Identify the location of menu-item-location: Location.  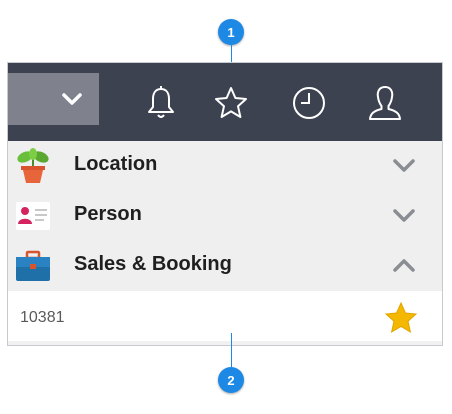
(225, 166).